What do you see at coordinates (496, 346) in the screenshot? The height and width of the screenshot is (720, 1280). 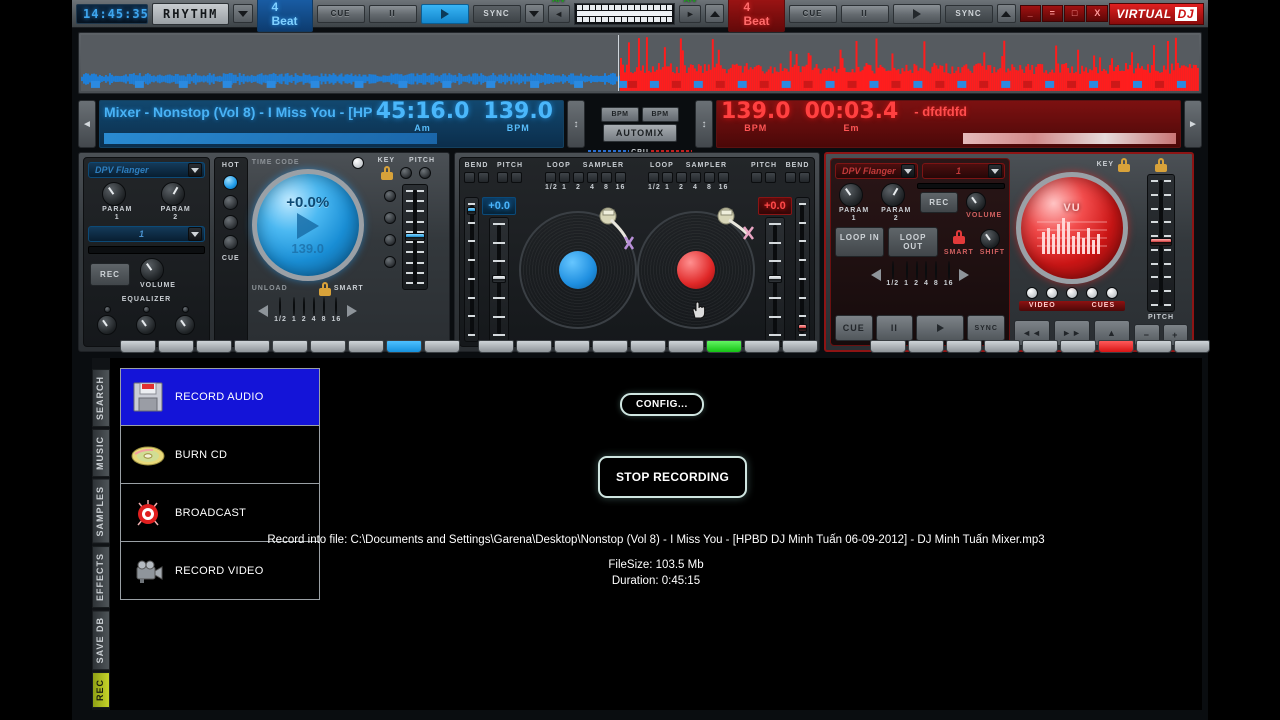 I see `strip-button-c1` at bounding box center [496, 346].